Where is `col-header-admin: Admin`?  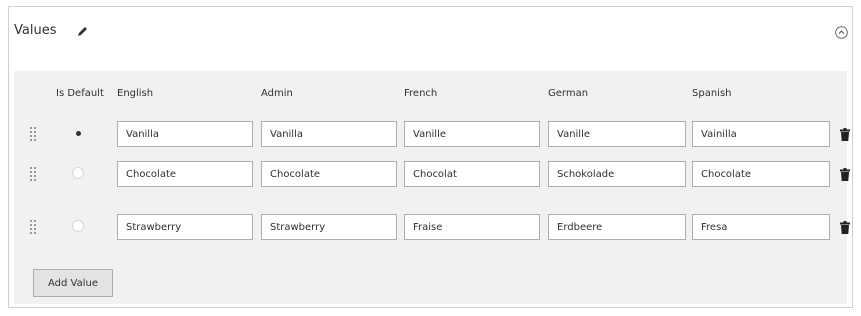 col-header-admin: Admin is located at coordinates (277, 93).